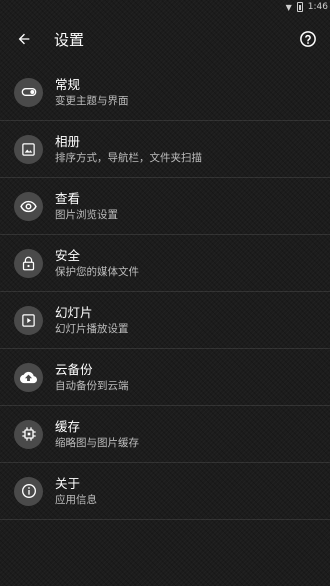 This screenshot has width=330, height=586. What do you see at coordinates (165, 320) in the screenshot?
I see `settings-item-slideshow: 幻灯片 幻灯片播放设置` at bounding box center [165, 320].